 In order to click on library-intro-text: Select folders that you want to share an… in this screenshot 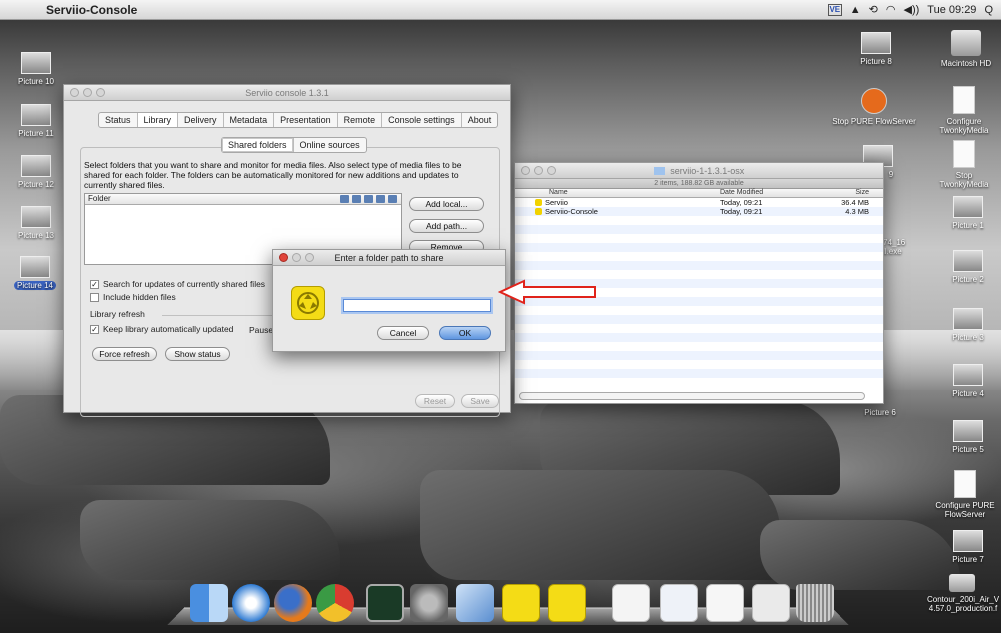, I will do `click(273, 175)`.